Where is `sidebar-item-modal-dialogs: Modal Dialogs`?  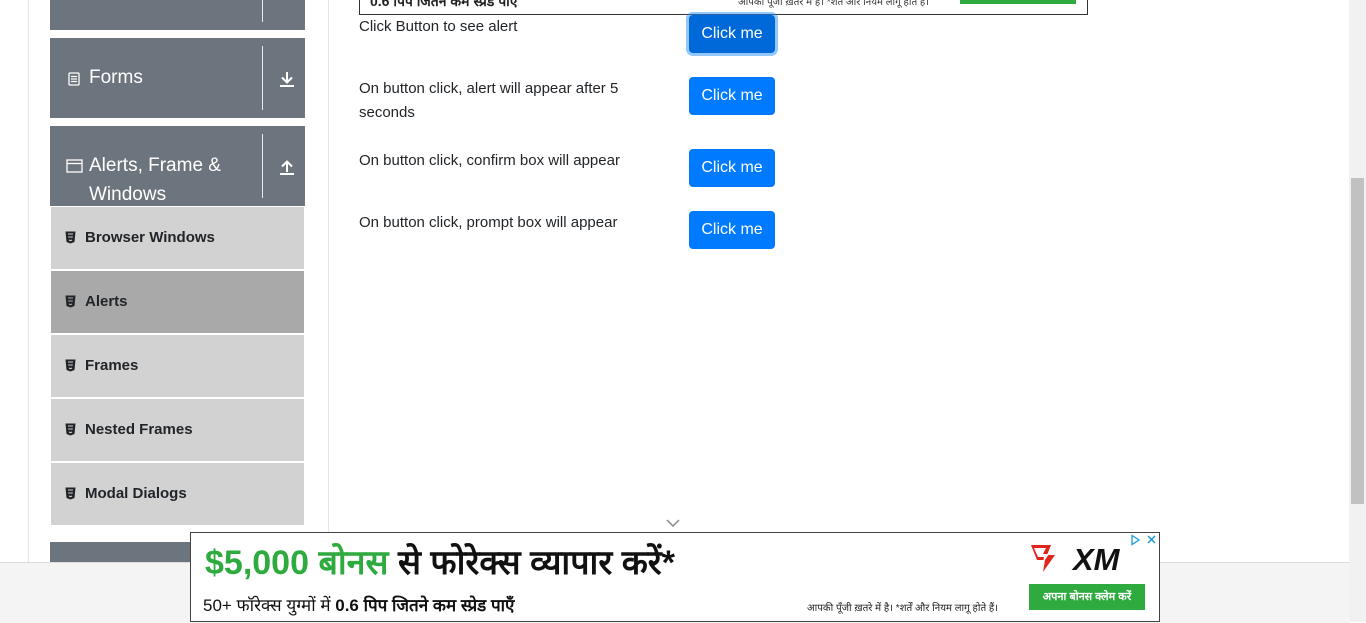
sidebar-item-modal-dialogs: Modal Dialogs is located at coordinates (177, 494).